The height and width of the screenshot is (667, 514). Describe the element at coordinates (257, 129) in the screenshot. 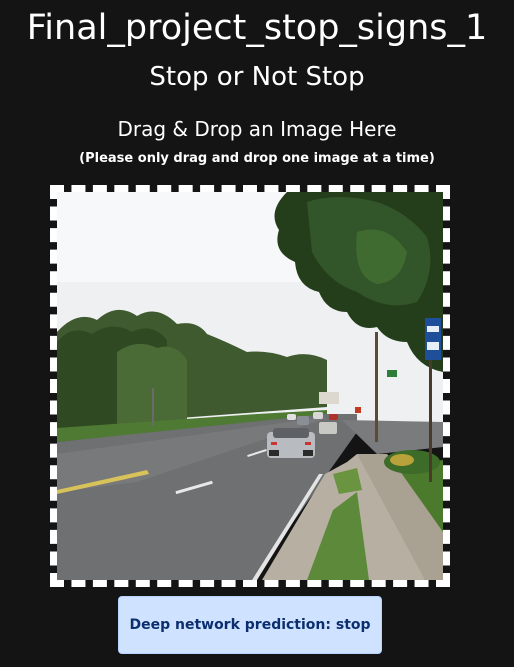

I see `drop-heading: Drag & Drop an Image Here` at that location.